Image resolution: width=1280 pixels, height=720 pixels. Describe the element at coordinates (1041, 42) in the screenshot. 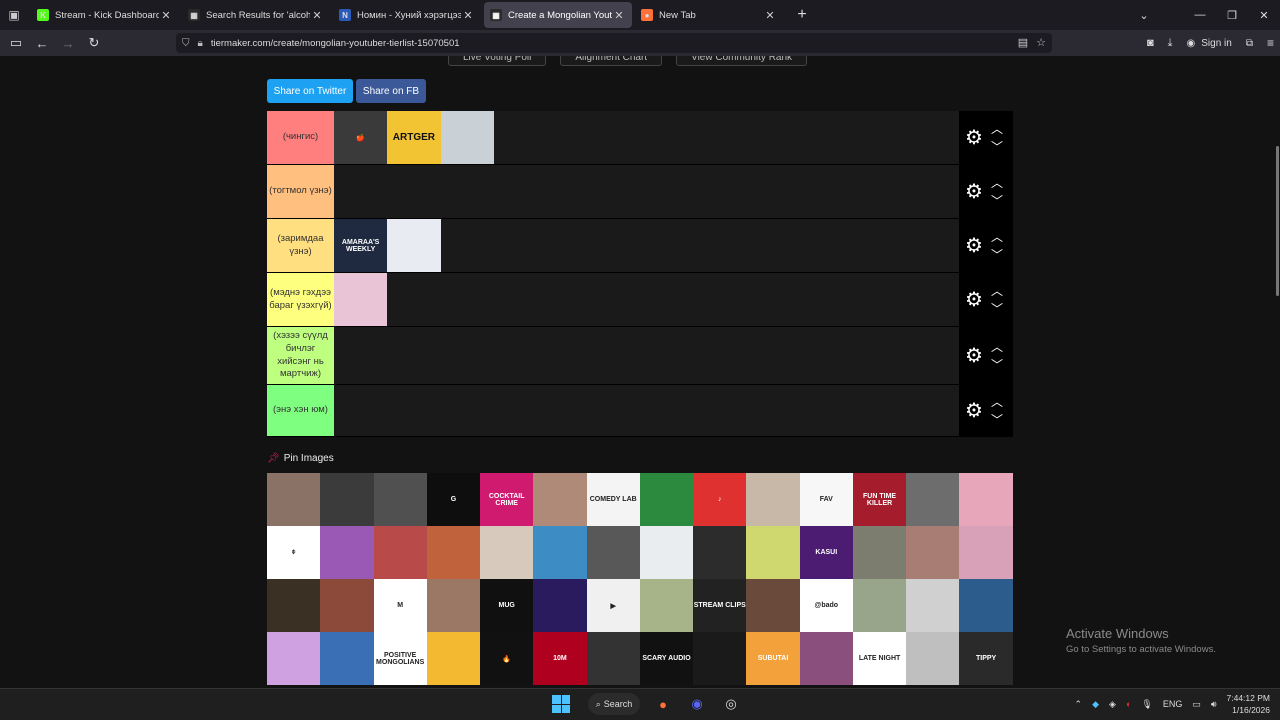

I see `bookmark-star-icon: ☆` at that location.